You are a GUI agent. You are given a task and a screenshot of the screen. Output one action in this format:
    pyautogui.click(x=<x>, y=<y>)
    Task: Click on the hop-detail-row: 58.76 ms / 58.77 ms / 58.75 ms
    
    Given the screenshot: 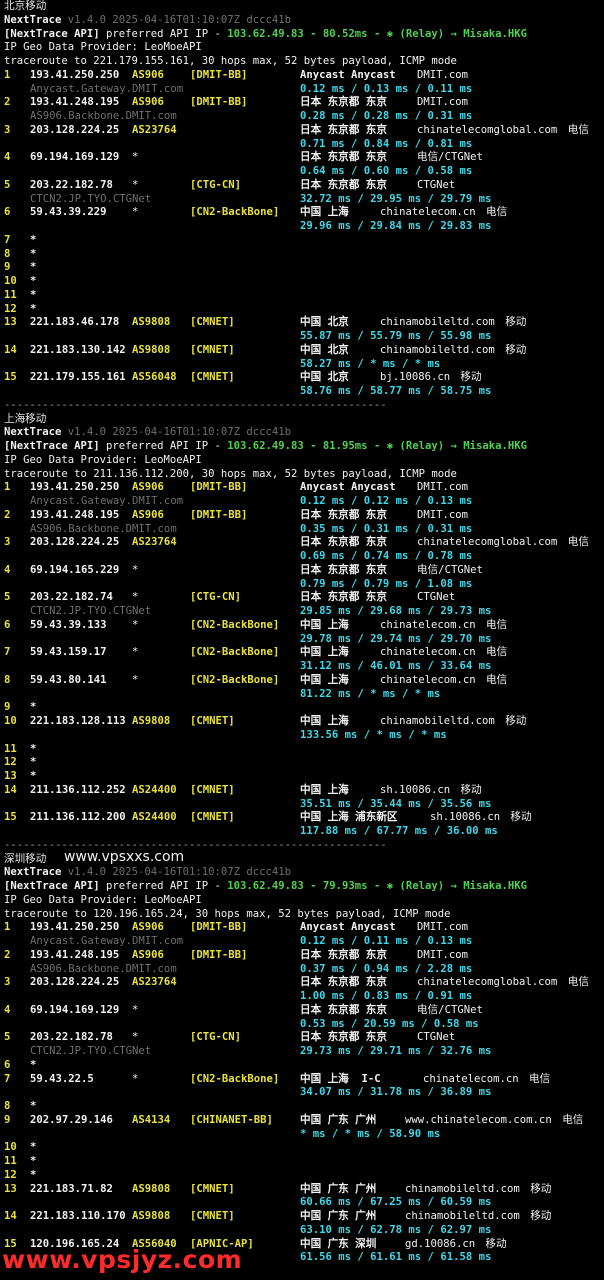 What is the action you would take?
    pyautogui.click(x=304, y=392)
    